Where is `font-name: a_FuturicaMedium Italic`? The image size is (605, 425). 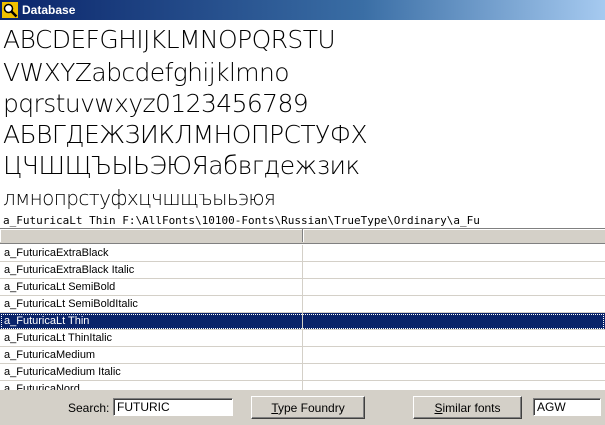 font-name: a_FuturicaMedium Italic is located at coordinates (62, 372).